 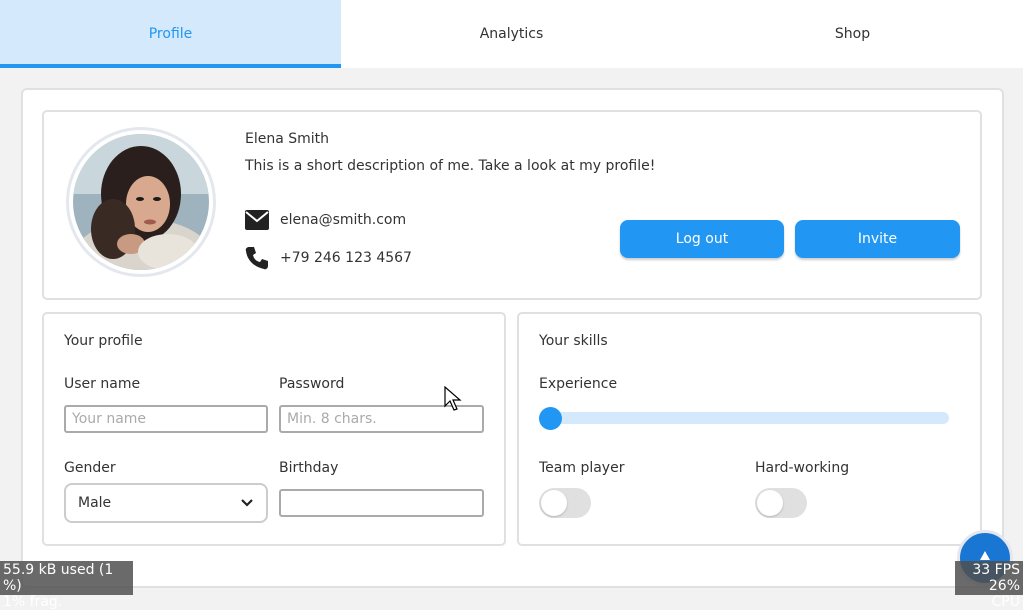 I want to click on experience-label: Experience, so click(x=578, y=384).